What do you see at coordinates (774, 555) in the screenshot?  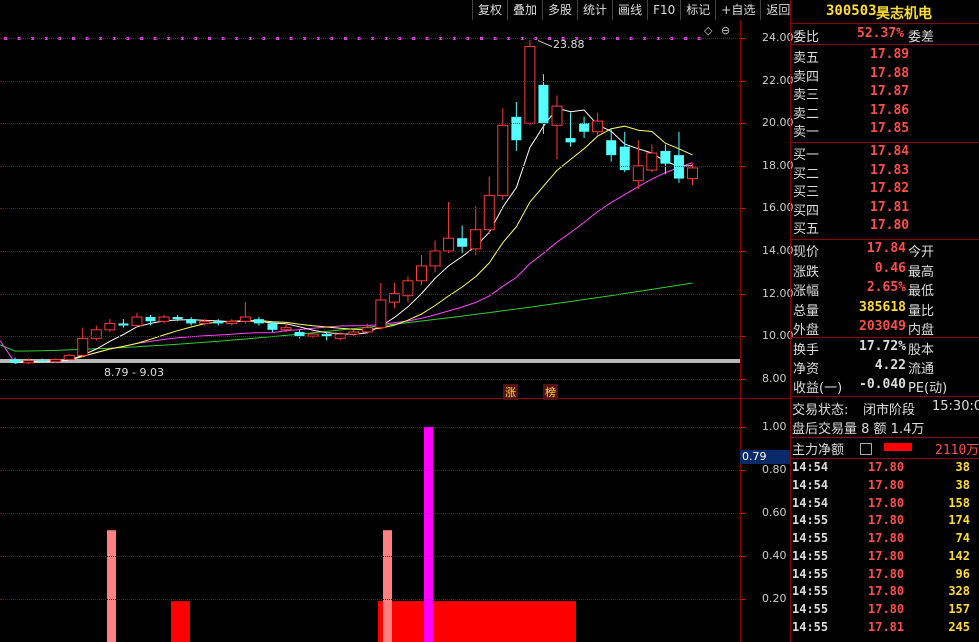 I see `indicator-axis-tick: 0.40` at bounding box center [774, 555].